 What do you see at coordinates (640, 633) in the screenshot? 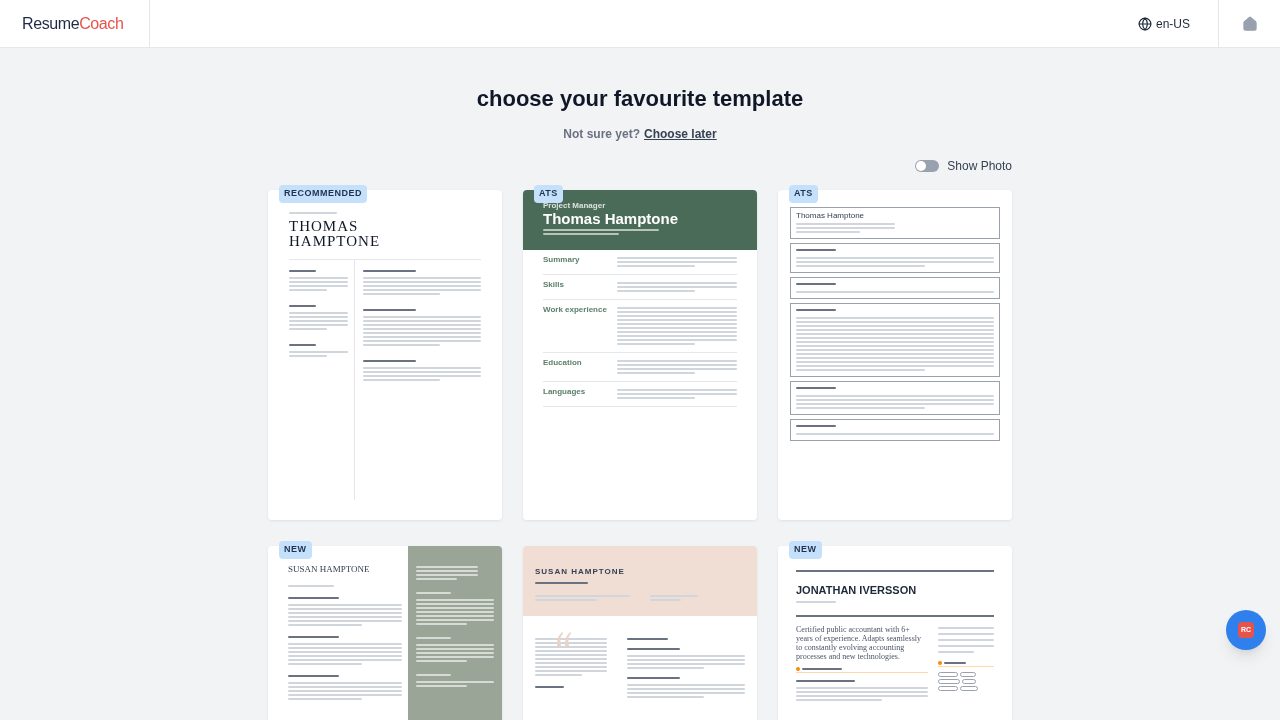
I see `template-card: SUSAN HAMPTONE` at bounding box center [640, 633].